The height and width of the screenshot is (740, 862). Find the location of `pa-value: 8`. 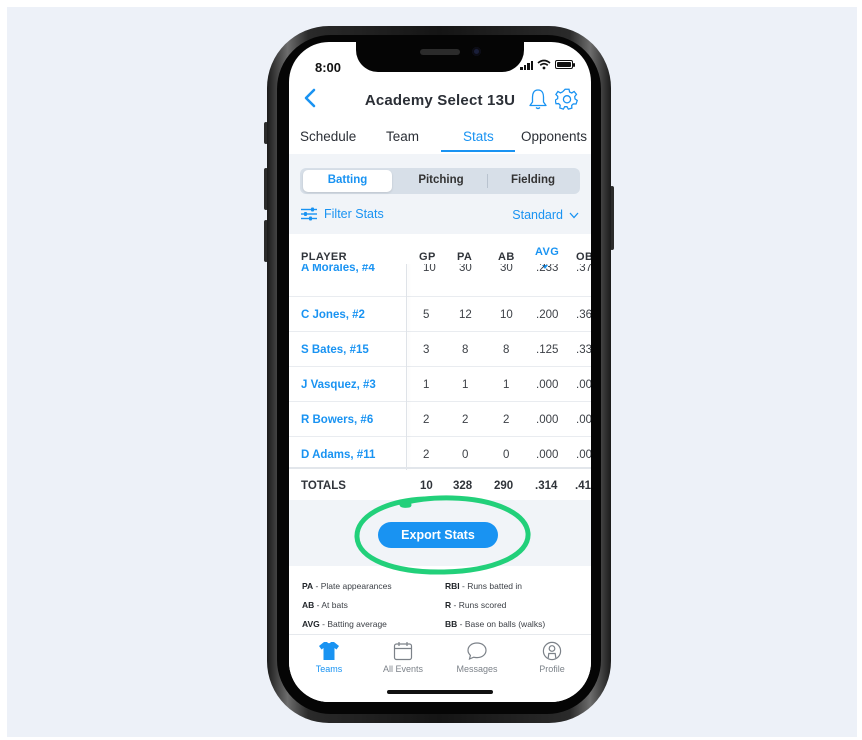

pa-value: 8 is located at coordinates (465, 350).